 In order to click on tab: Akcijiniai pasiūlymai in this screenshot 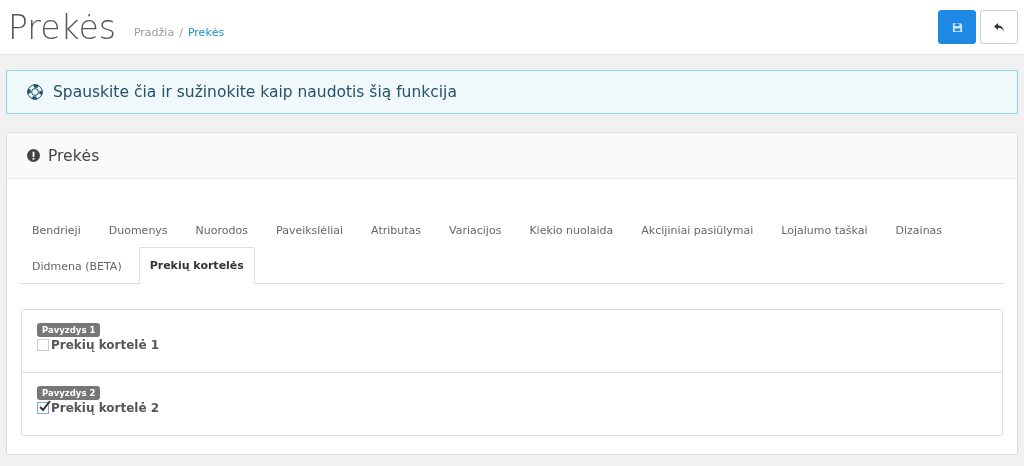, I will do `click(697, 230)`.